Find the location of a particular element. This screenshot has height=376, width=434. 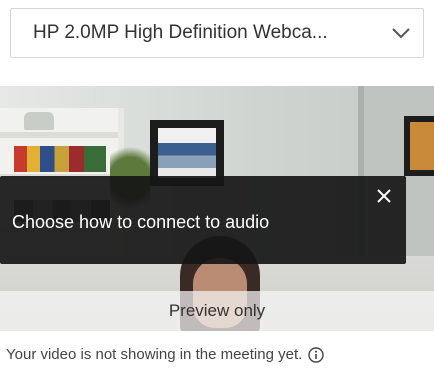

info-icon is located at coordinates (316, 354).